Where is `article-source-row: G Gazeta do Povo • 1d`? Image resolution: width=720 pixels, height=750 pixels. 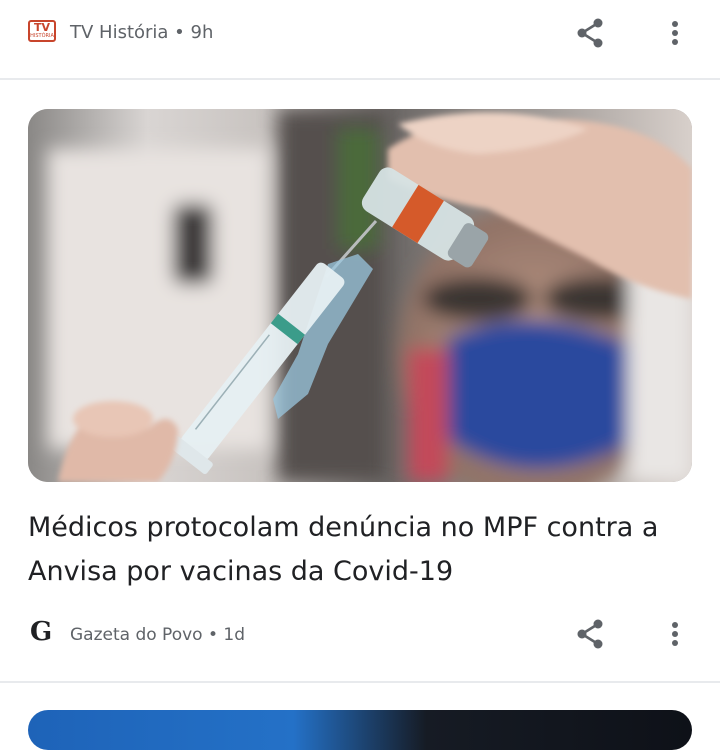
article-source-row: G Gazeta do Povo • 1d is located at coordinates (360, 633).